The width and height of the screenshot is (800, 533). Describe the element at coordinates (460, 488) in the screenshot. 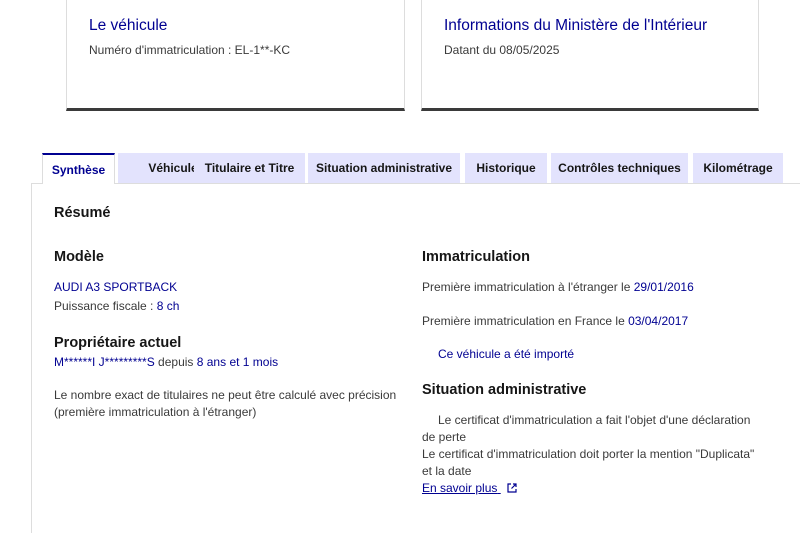

I see `learn-more-label: En savoir plus` at that location.